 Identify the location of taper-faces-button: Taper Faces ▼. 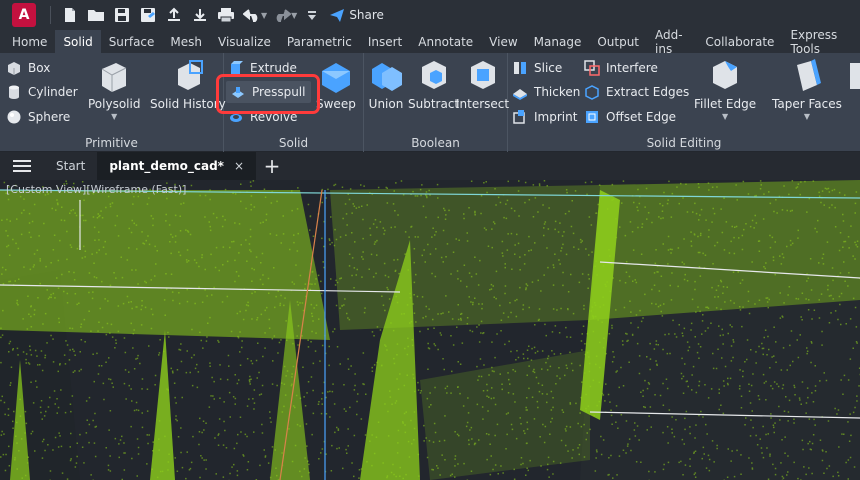
(807, 89).